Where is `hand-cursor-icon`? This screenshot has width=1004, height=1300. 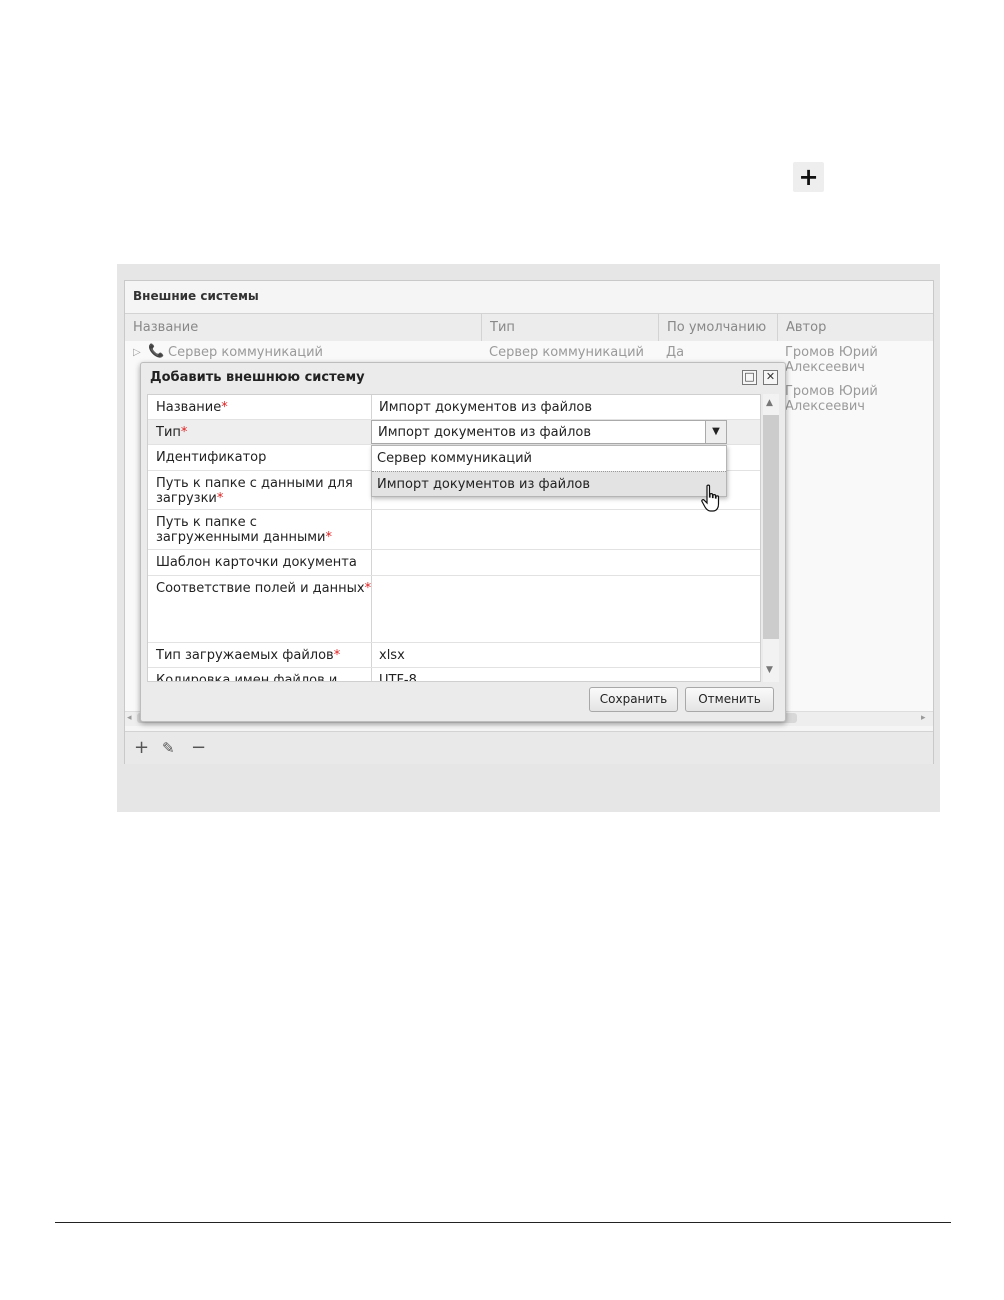 hand-cursor-icon is located at coordinates (710, 498).